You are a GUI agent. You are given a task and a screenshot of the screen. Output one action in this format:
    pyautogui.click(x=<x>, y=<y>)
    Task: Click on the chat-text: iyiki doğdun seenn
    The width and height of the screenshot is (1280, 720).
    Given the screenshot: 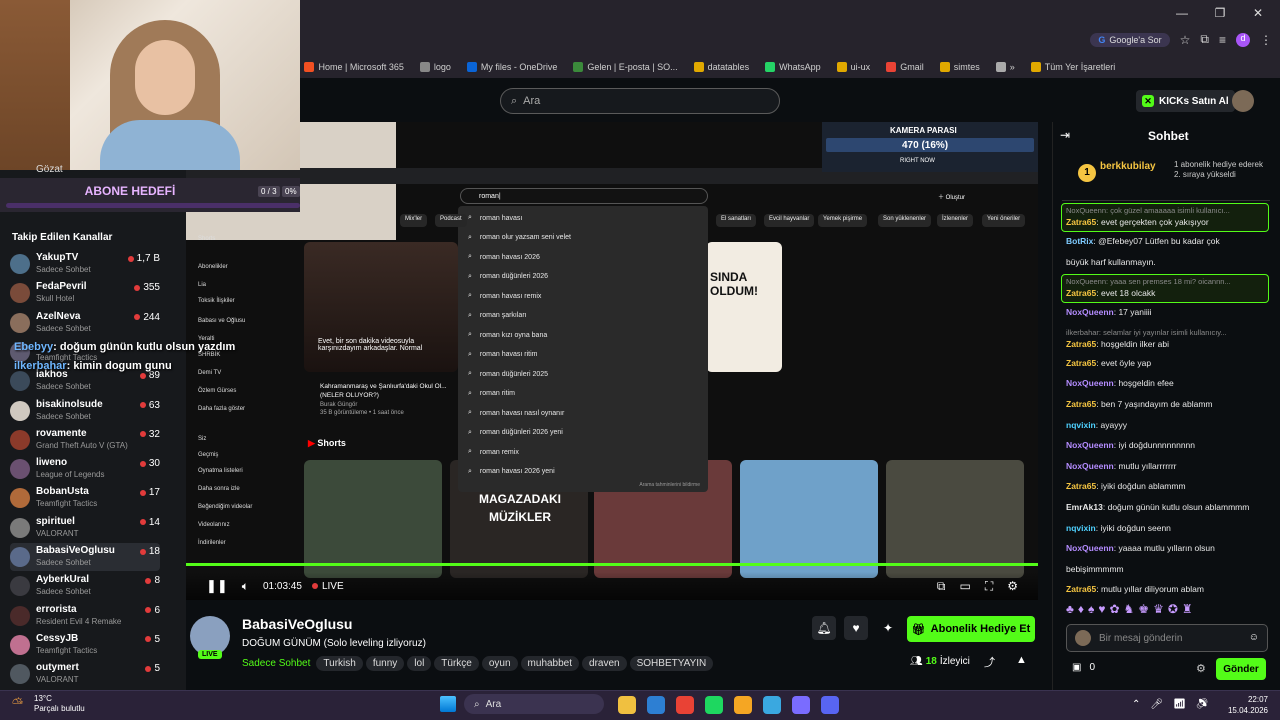 What is the action you would take?
    pyautogui.click(x=1135, y=527)
    